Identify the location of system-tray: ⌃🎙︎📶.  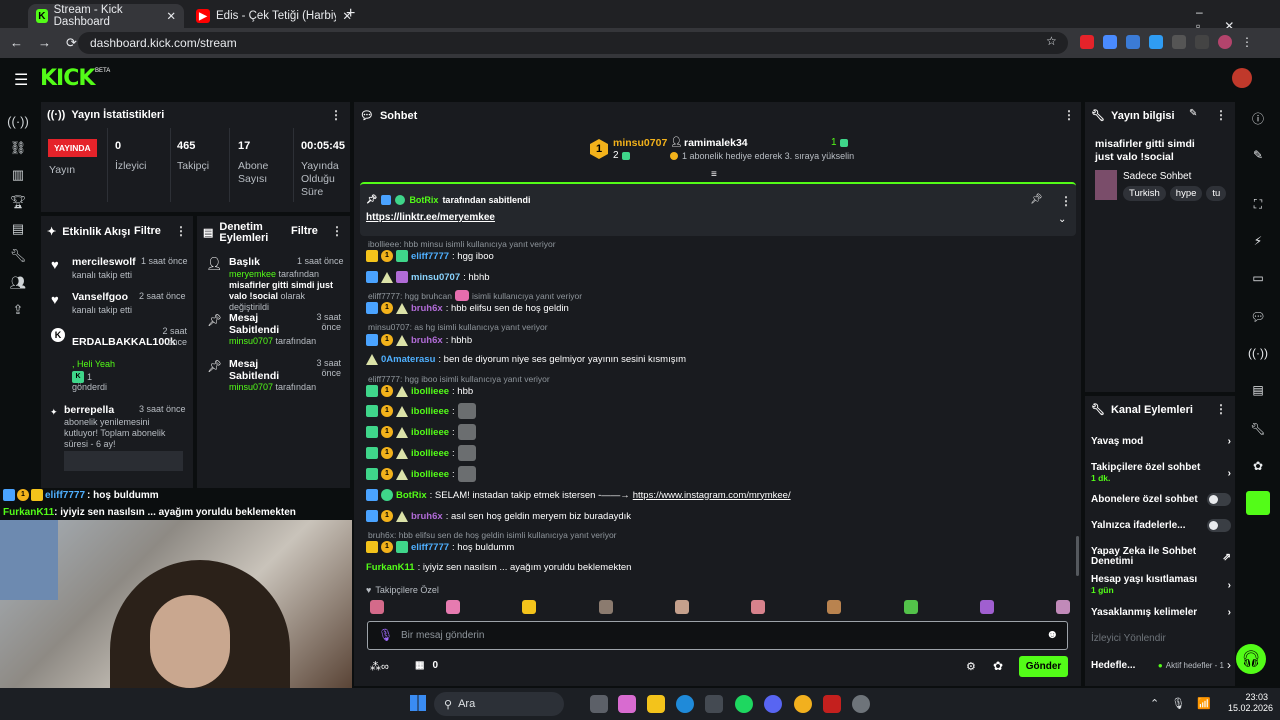
(1186, 703).